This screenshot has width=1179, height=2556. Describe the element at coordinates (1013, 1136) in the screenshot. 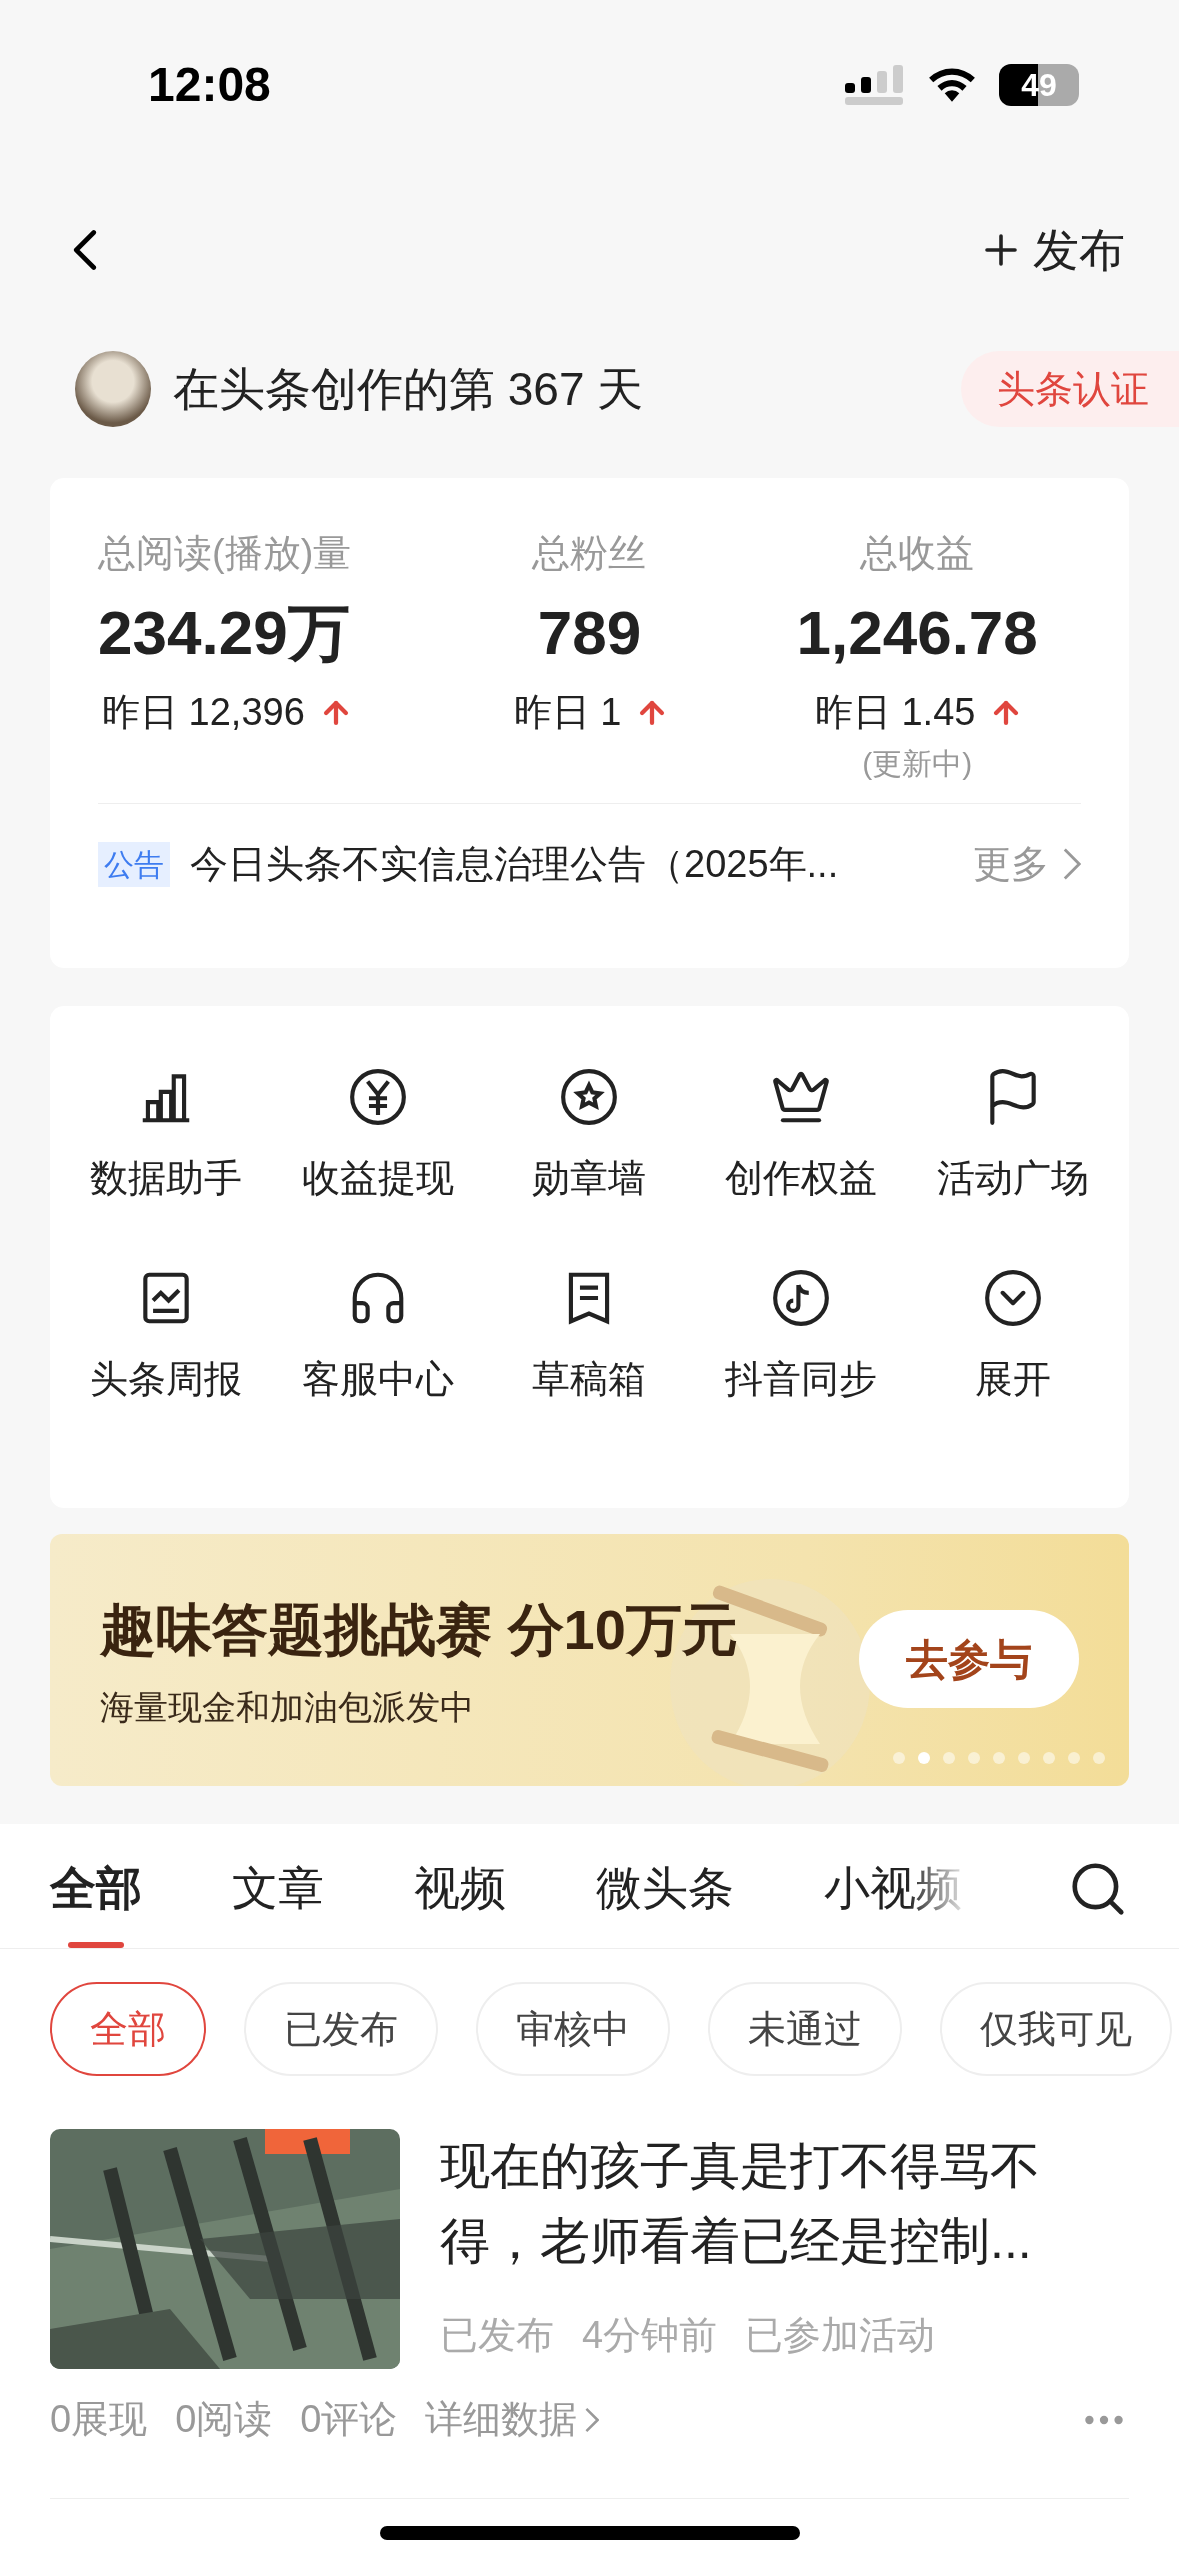

I see `tool-item: 活动广场` at that location.